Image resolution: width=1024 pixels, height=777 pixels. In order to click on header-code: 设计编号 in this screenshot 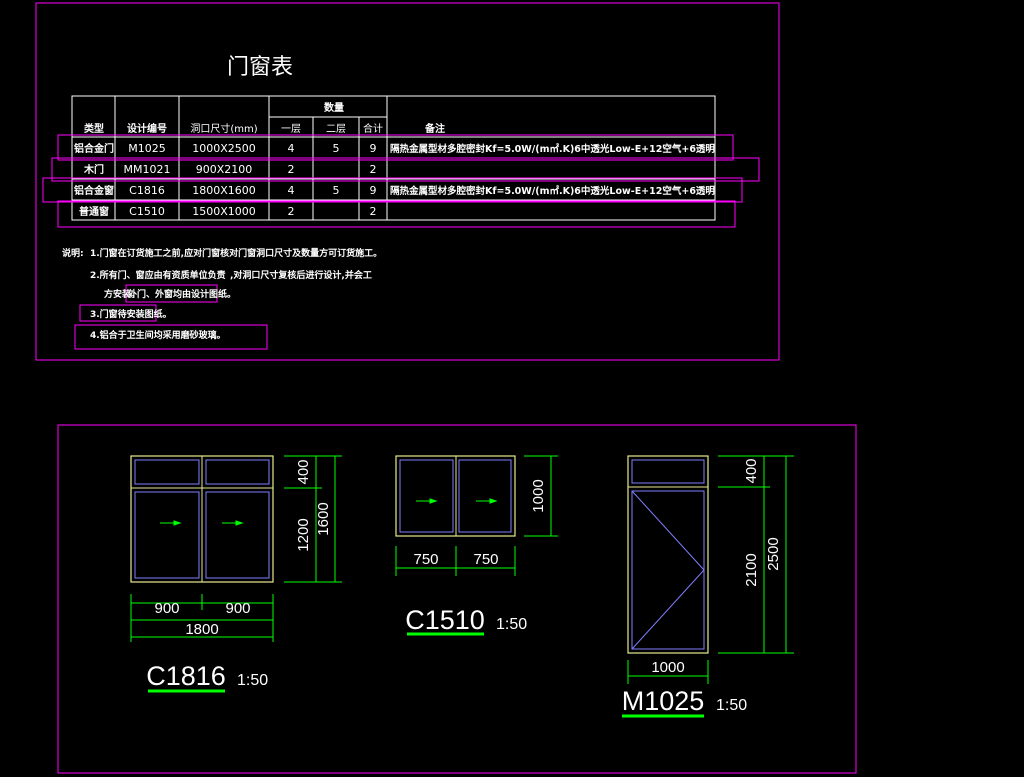, I will do `click(147, 128)`.